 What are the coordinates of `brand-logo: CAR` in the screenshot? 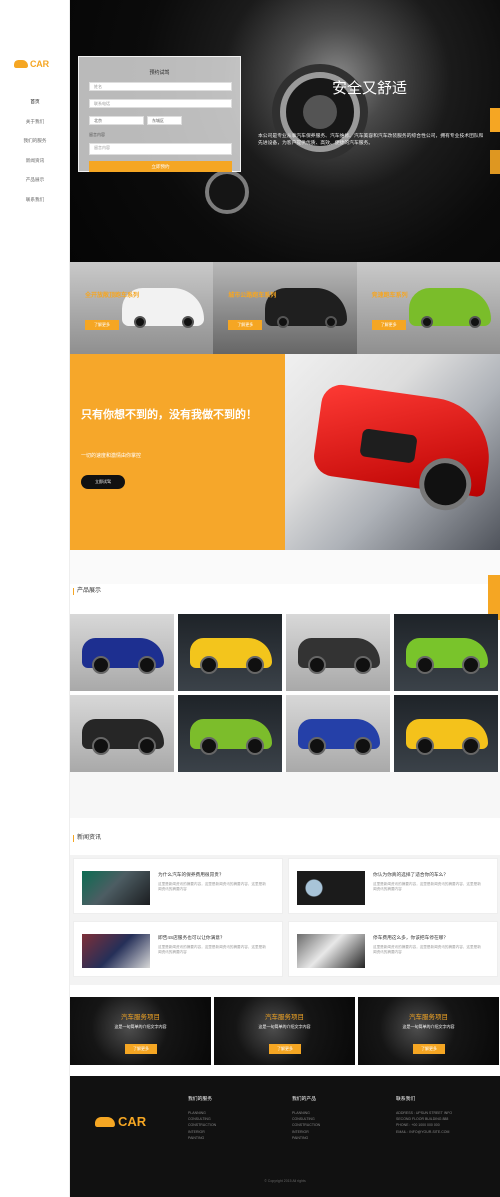 It's located at (36, 64).